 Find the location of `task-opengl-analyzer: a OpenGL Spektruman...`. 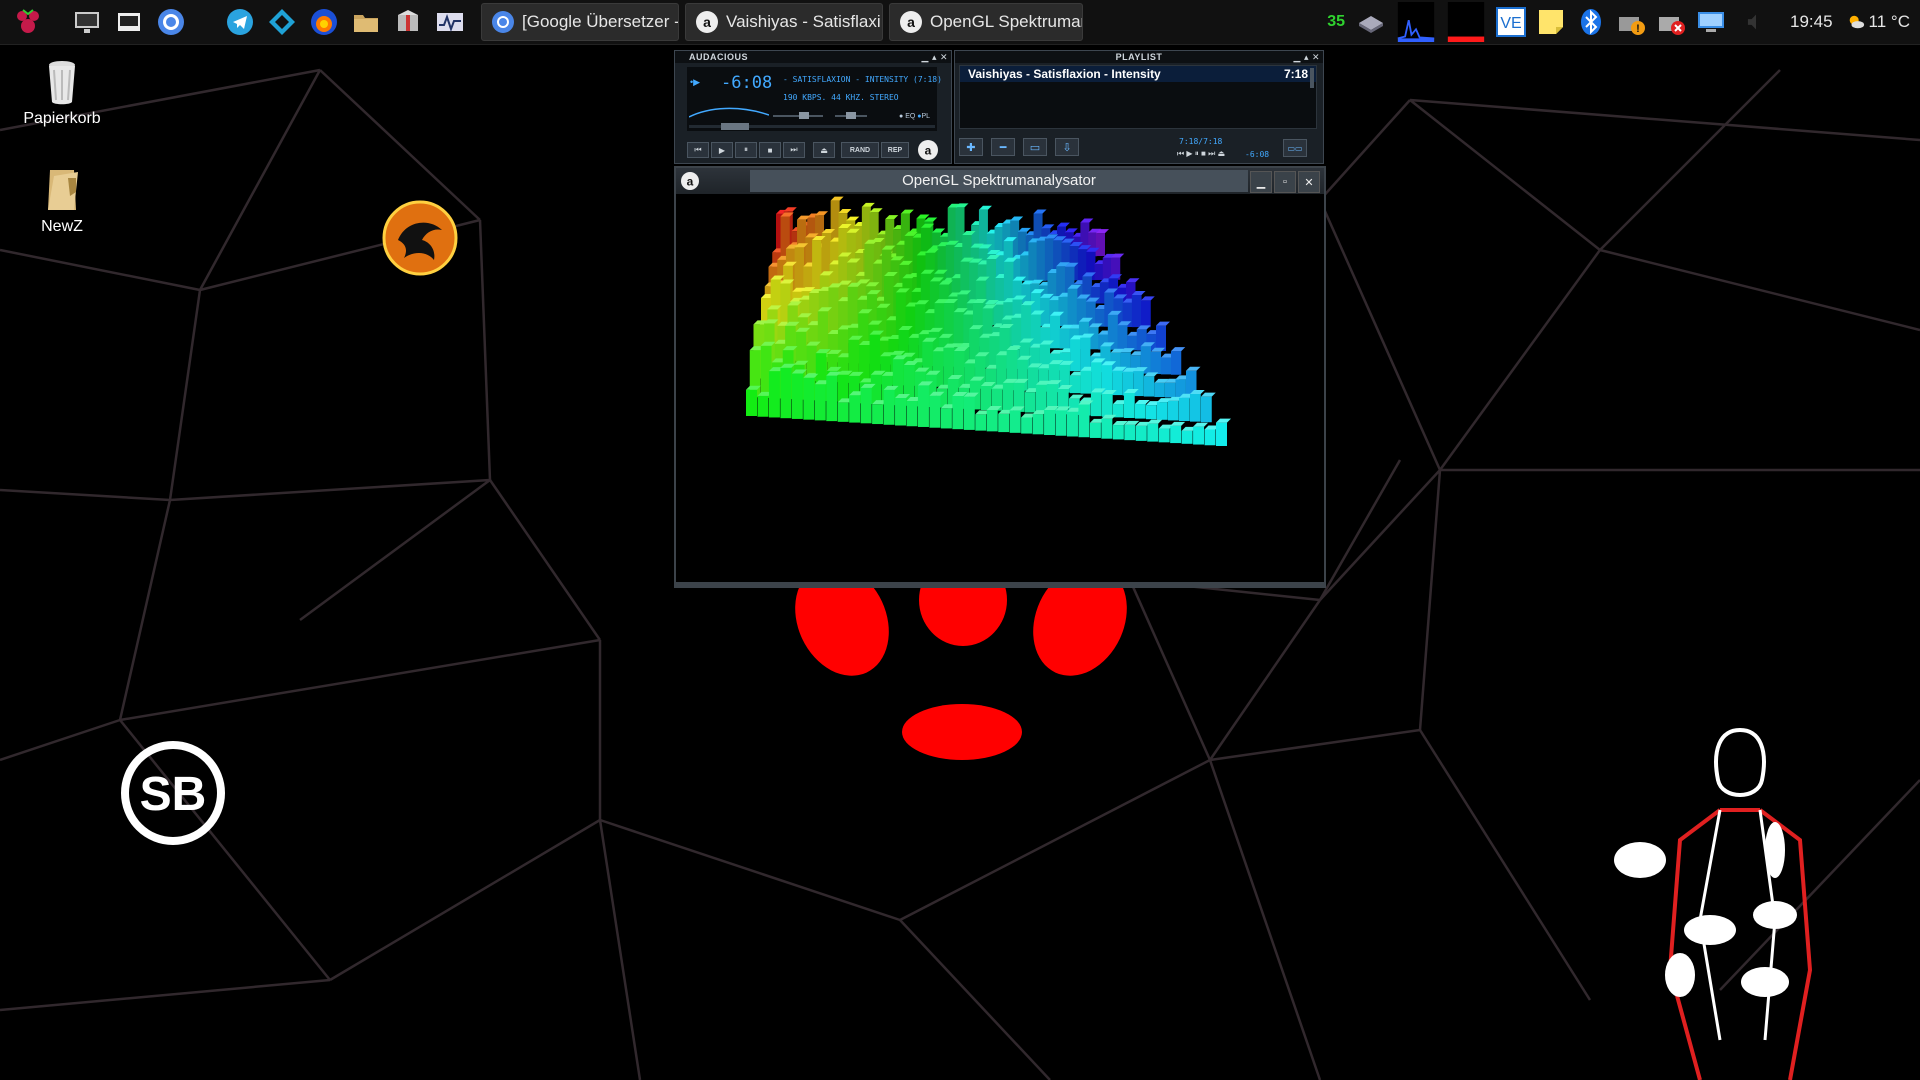

task-opengl-analyzer: a OpenGL Spektruman... is located at coordinates (986, 22).